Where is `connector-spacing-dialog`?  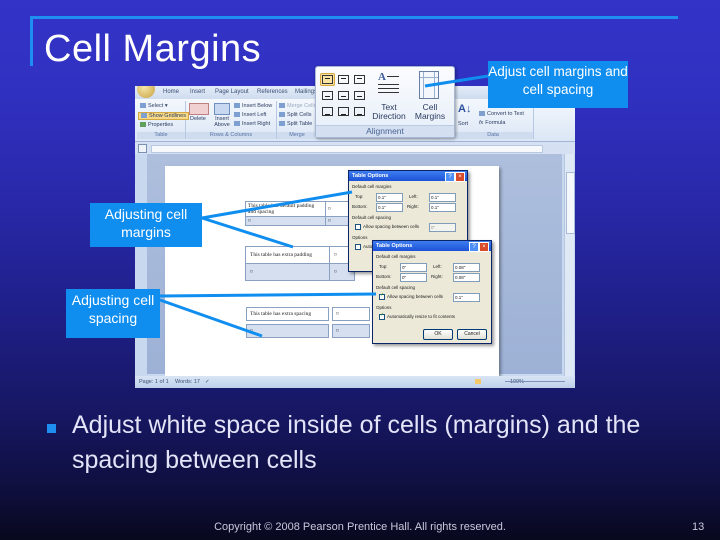
connector-spacing-dialog is located at coordinates (268, 295).